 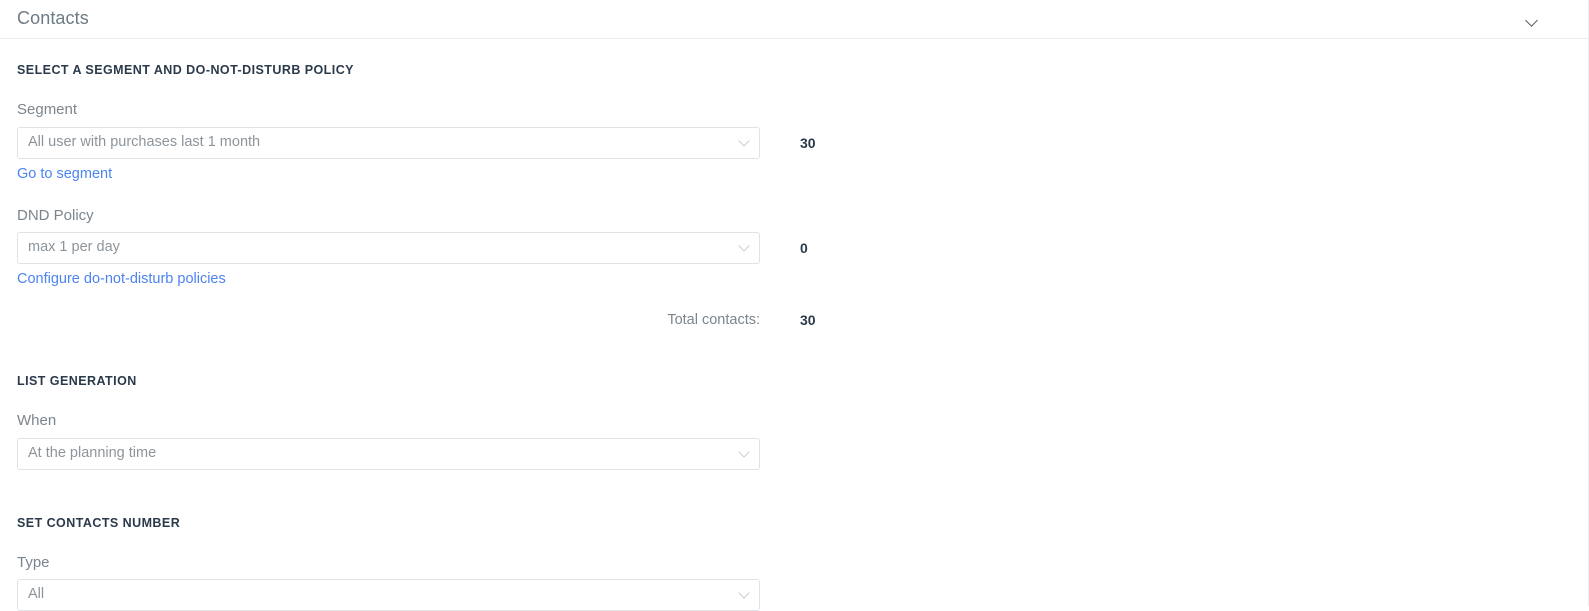 What do you see at coordinates (64, 174) in the screenshot?
I see `go-to-segment-link: Go to segment` at bounding box center [64, 174].